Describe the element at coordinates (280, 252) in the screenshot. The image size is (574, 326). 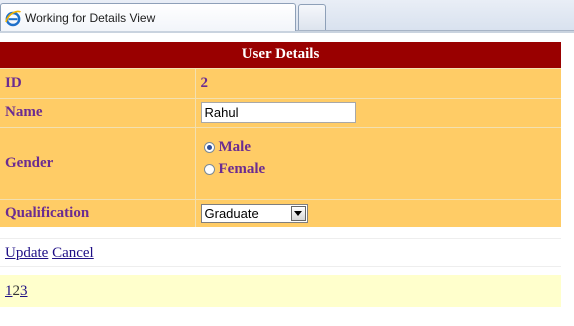
I see `command-row: Update Cancel` at that location.